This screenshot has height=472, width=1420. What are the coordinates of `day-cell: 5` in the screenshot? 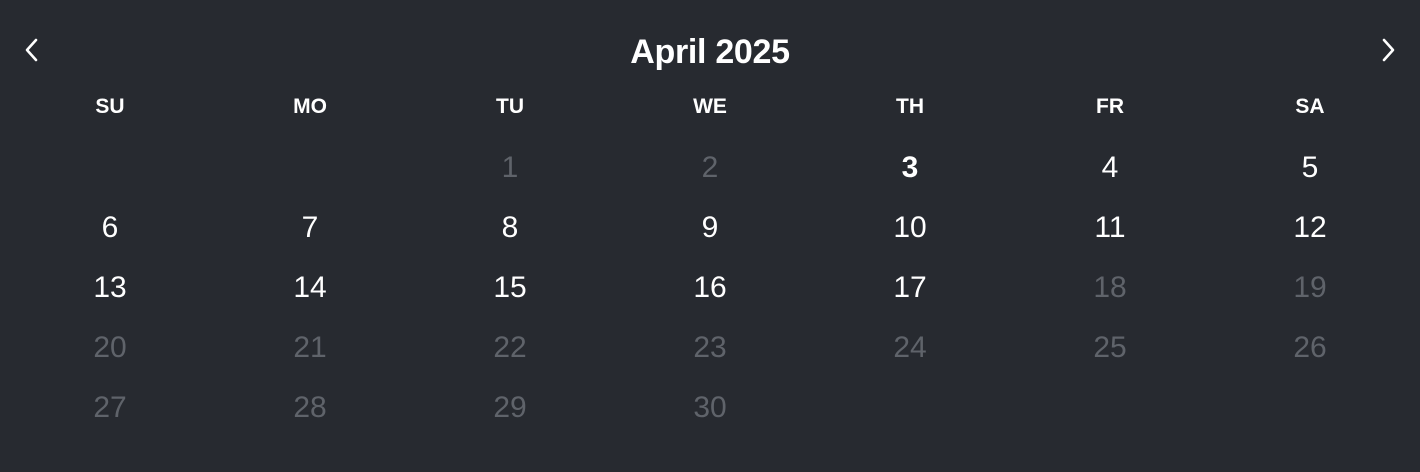 It's located at (1310, 168).